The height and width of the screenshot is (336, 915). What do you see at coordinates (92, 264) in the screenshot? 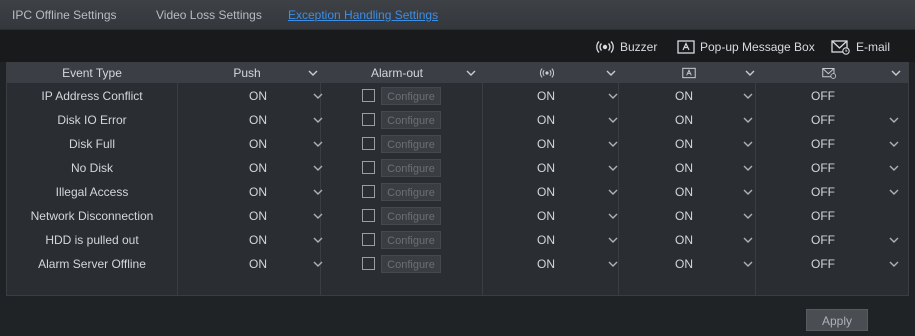
I see `event-type-cell: Alarm Server Offline` at bounding box center [92, 264].